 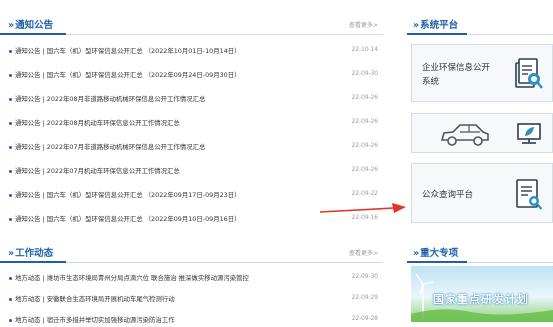 I want to click on list-item: 地方动态 | 安徽联合生态环境局开展机动车尾气检测行动 22-09-29, so click(x=191, y=300).